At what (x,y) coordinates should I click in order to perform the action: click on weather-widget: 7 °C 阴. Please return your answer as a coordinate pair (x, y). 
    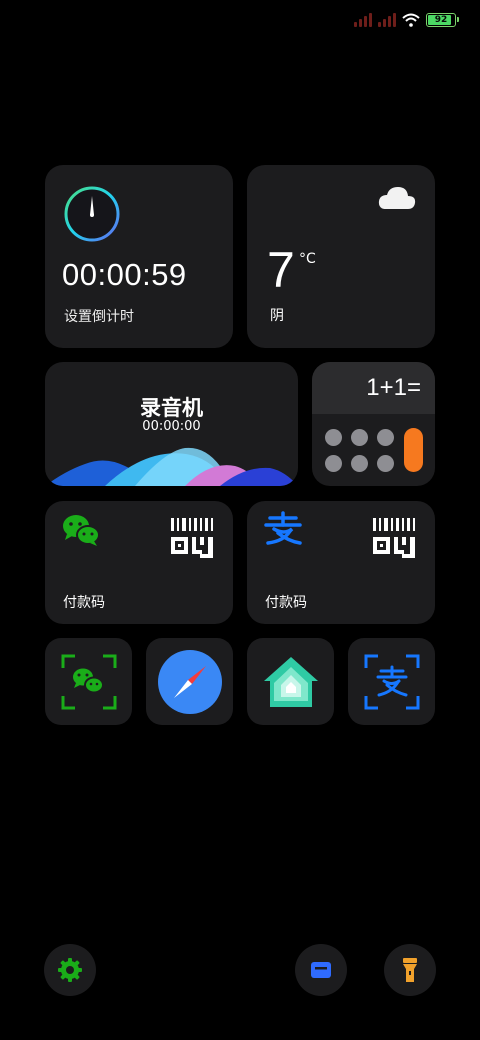
    Looking at the image, I should click on (341, 256).